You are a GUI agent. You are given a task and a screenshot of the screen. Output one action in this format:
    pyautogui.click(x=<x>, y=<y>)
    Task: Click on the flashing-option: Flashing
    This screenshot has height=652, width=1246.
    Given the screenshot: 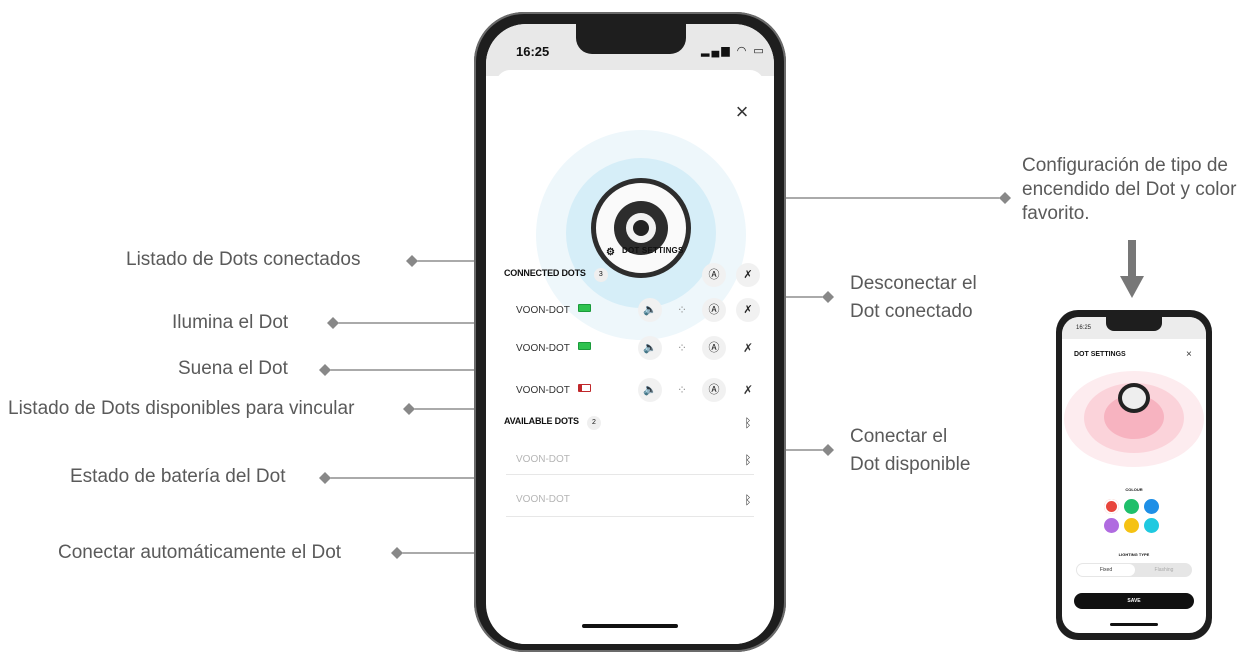 What is the action you would take?
    pyautogui.click(x=1164, y=570)
    